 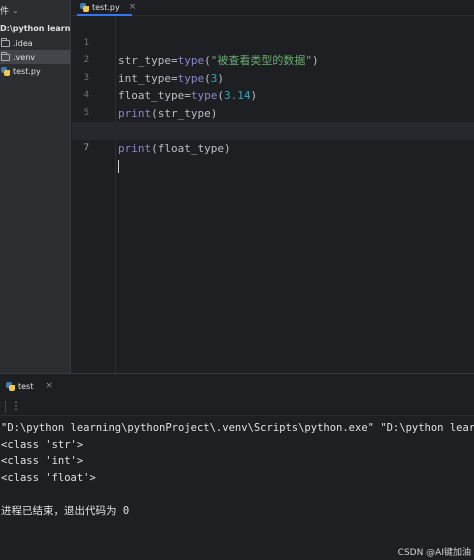 I want to click on line-number: 7, so click(x=86, y=147).